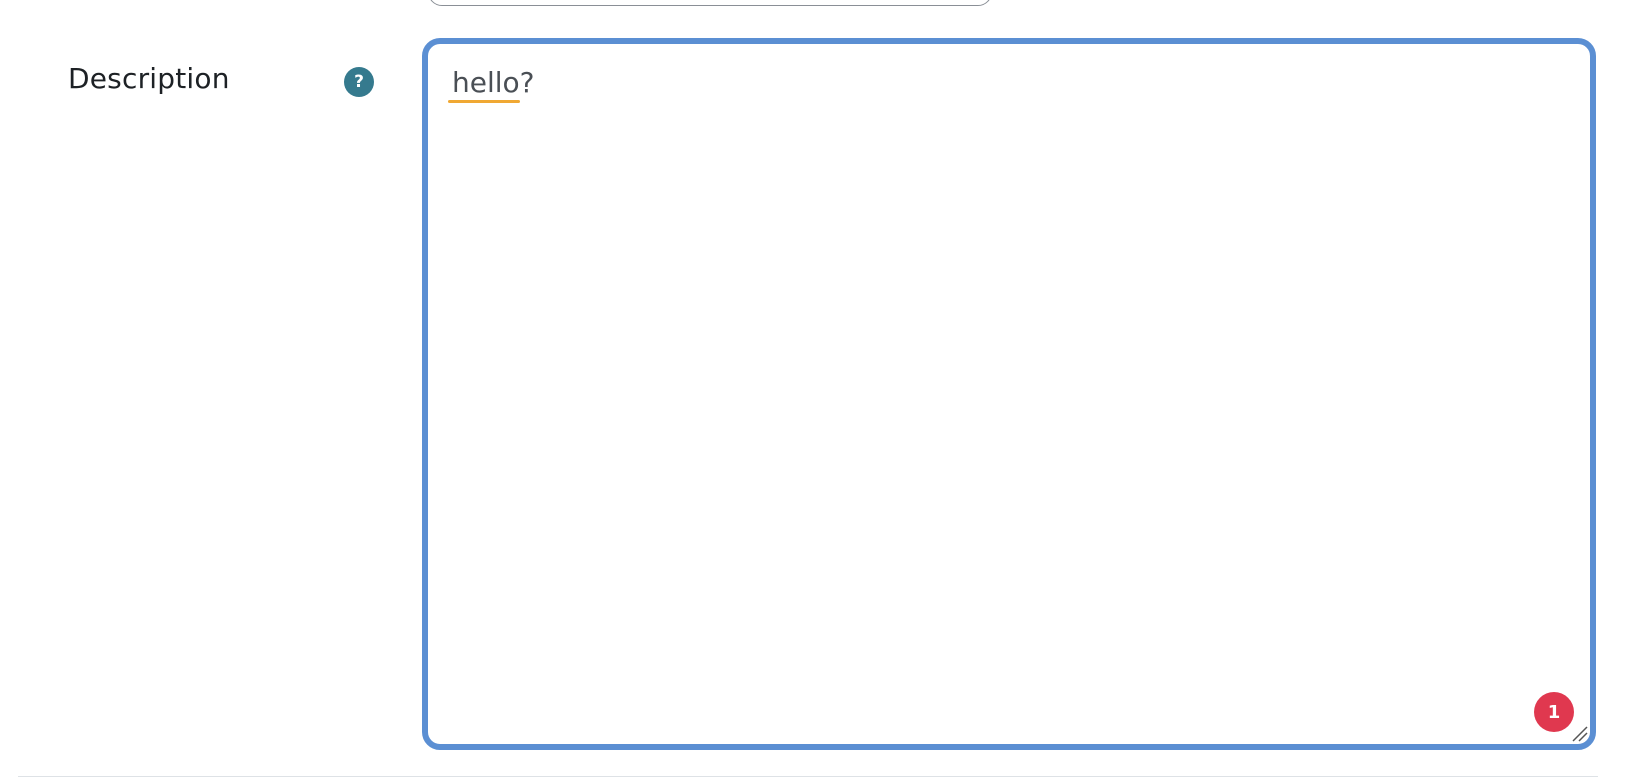  I want to click on resize-handle-icon, so click(1579, 733).